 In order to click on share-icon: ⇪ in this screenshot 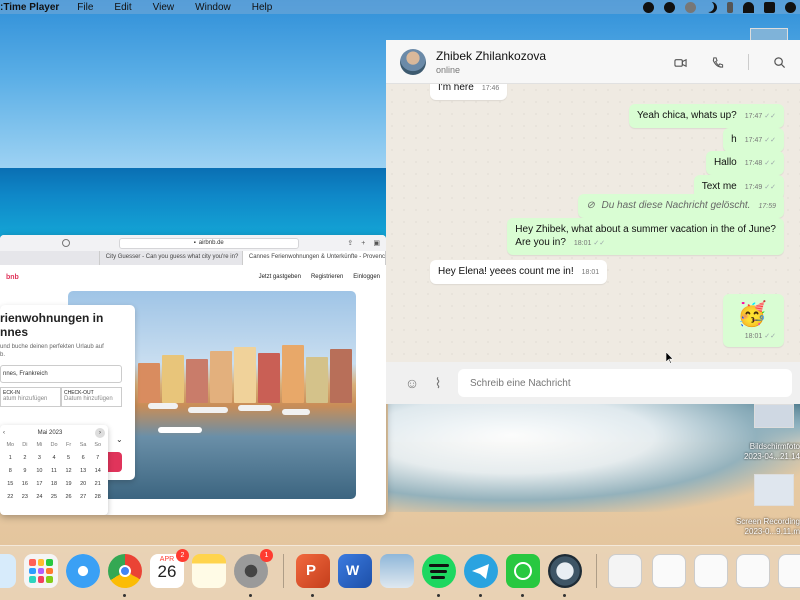, I will do `click(350, 243)`.